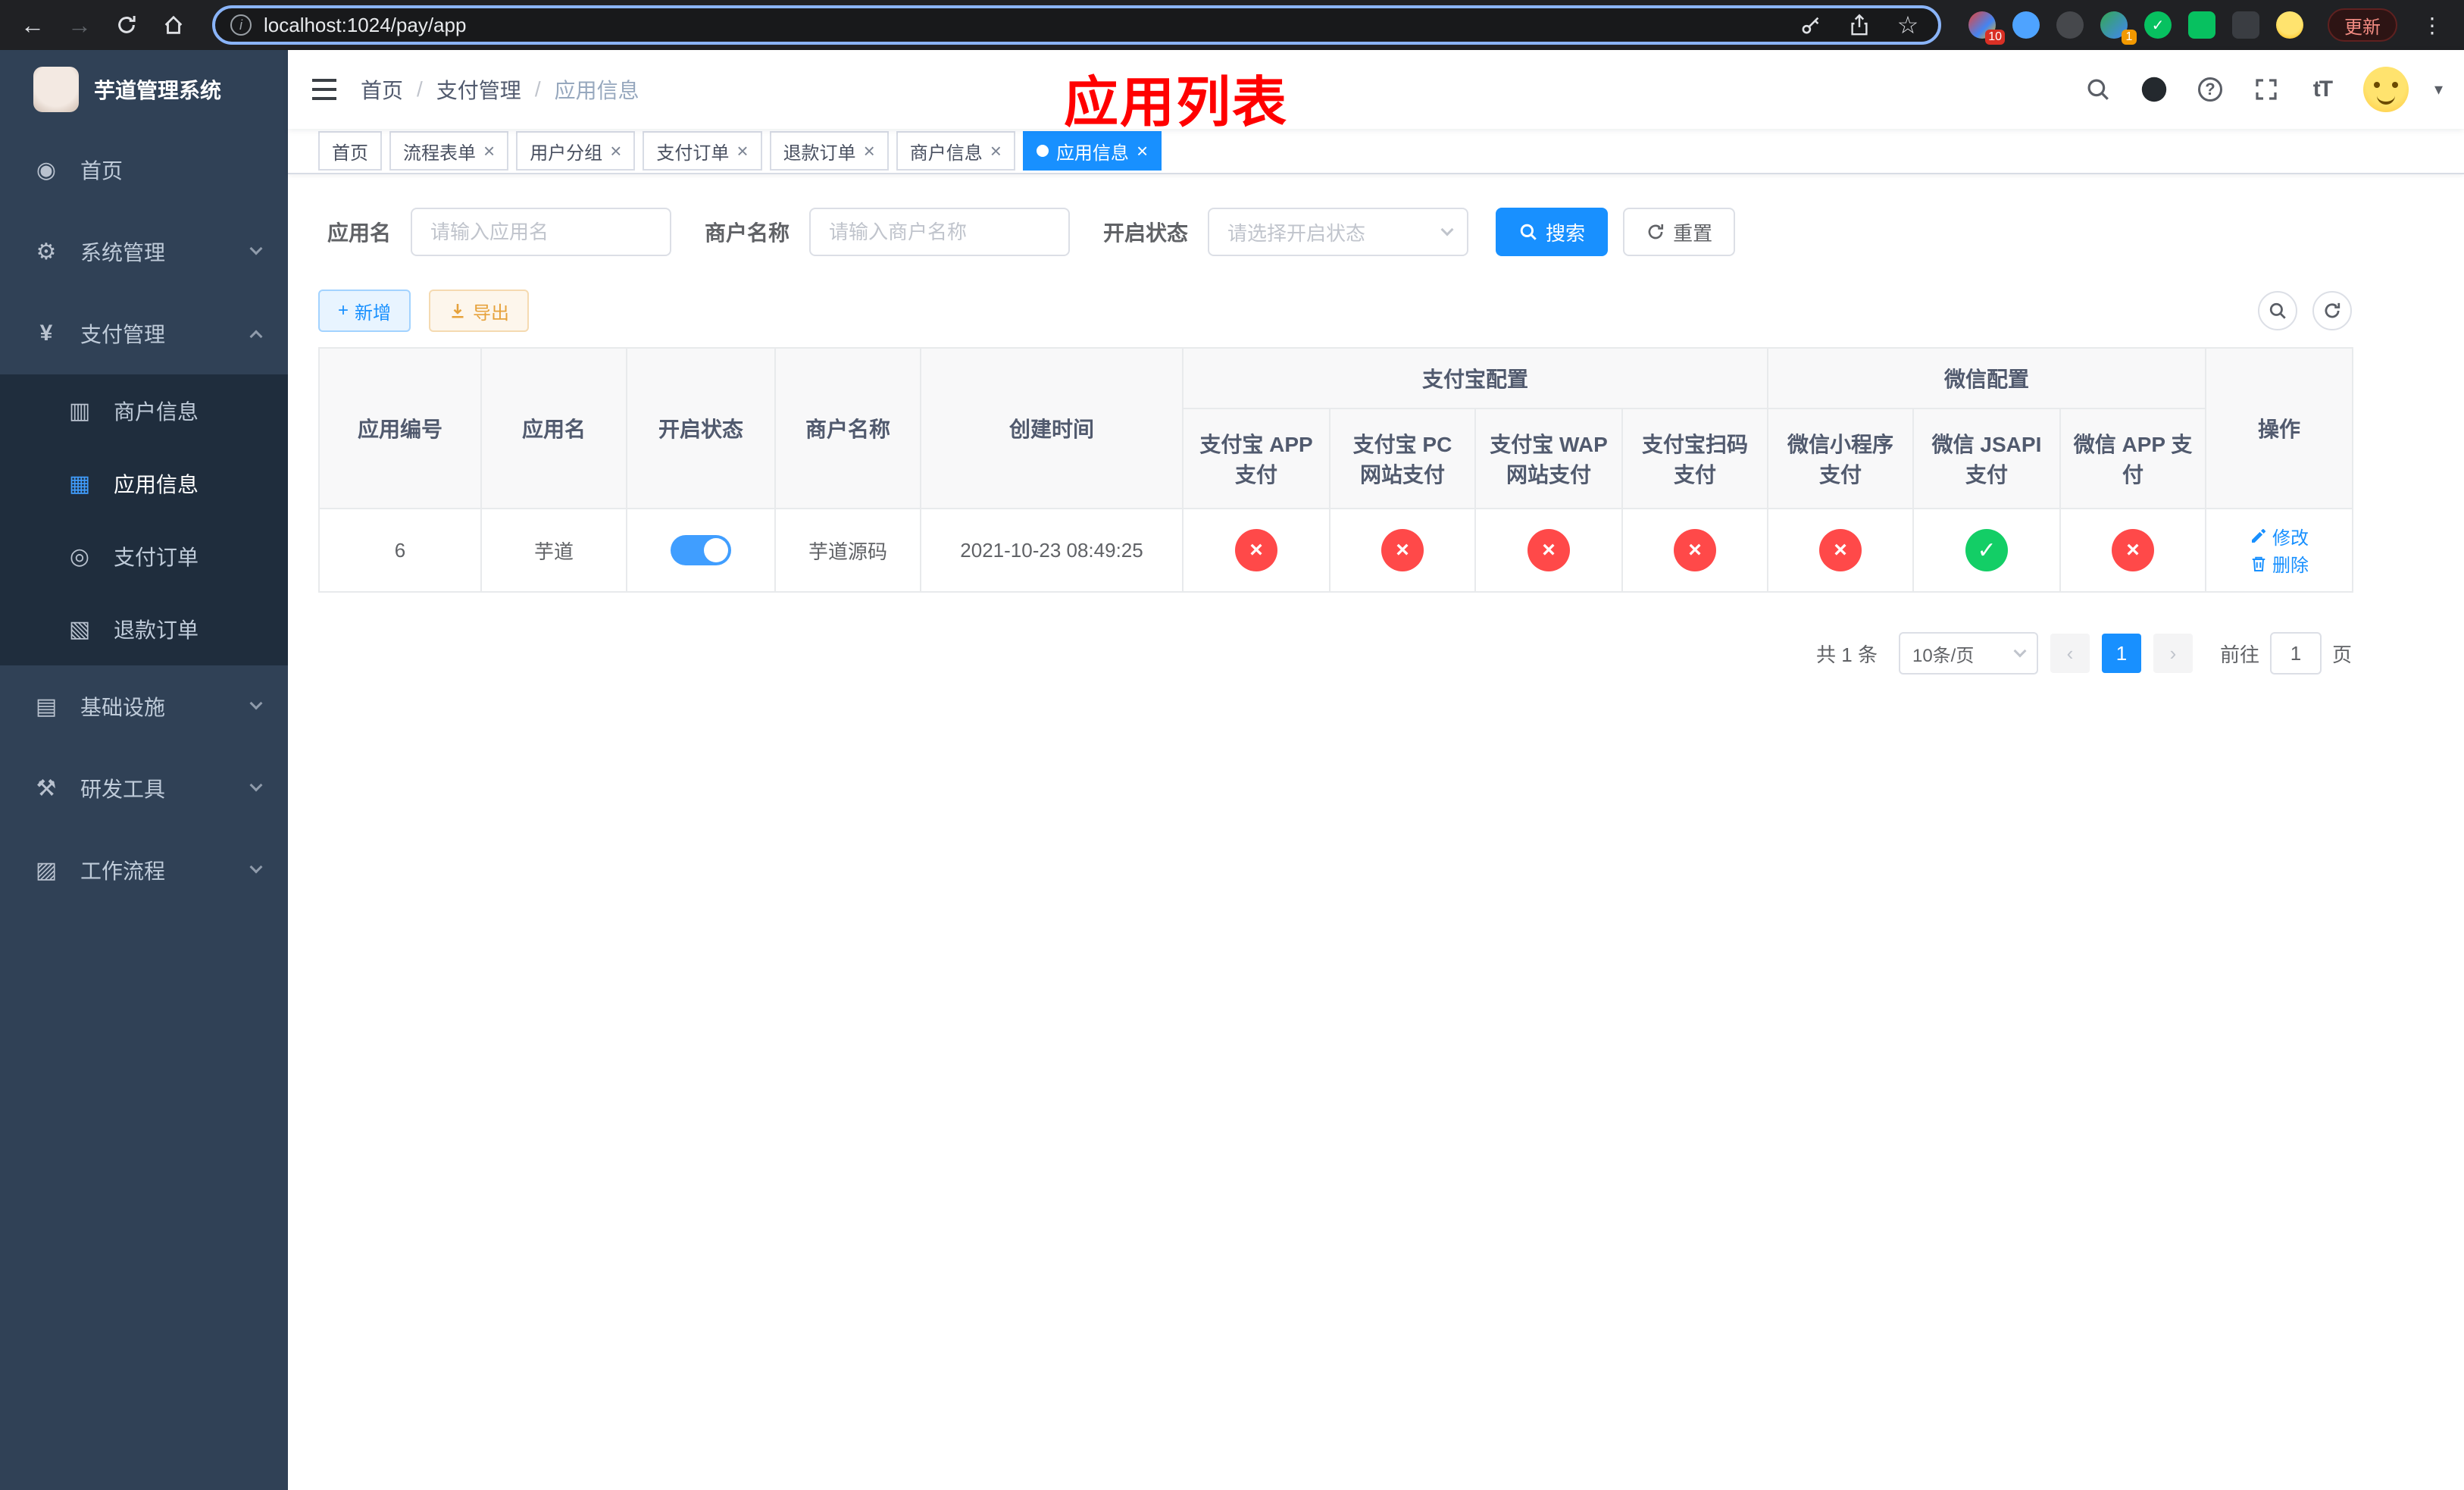 This screenshot has height=1490, width=2464. What do you see at coordinates (144, 706) in the screenshot?
I see `sidebar-item-infrastructure: ▤ 基础设施` at bounding box center [144, 706].